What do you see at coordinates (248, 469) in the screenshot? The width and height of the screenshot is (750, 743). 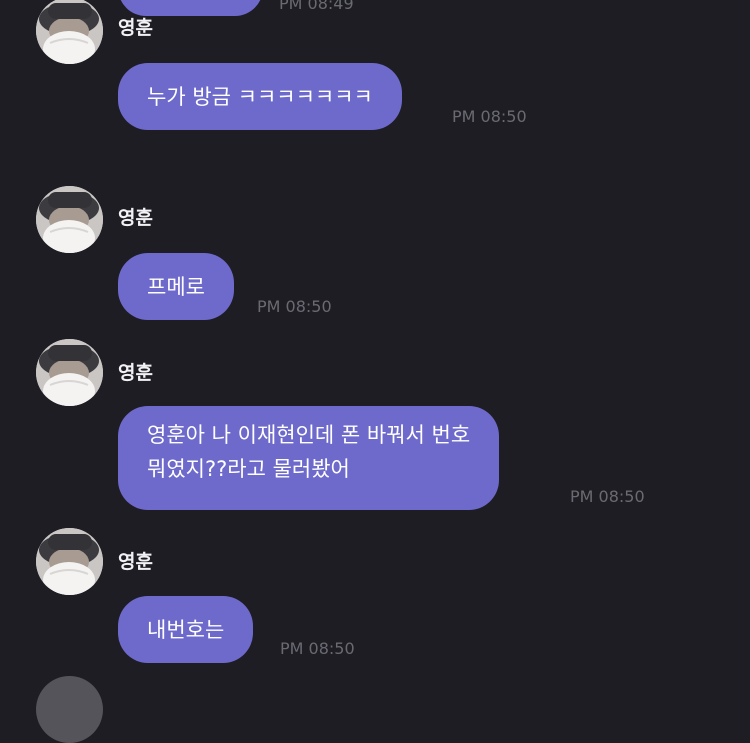 I see `message-text-line: 뭐였지??라고 물러봤어` at bounding box center [248, 469].